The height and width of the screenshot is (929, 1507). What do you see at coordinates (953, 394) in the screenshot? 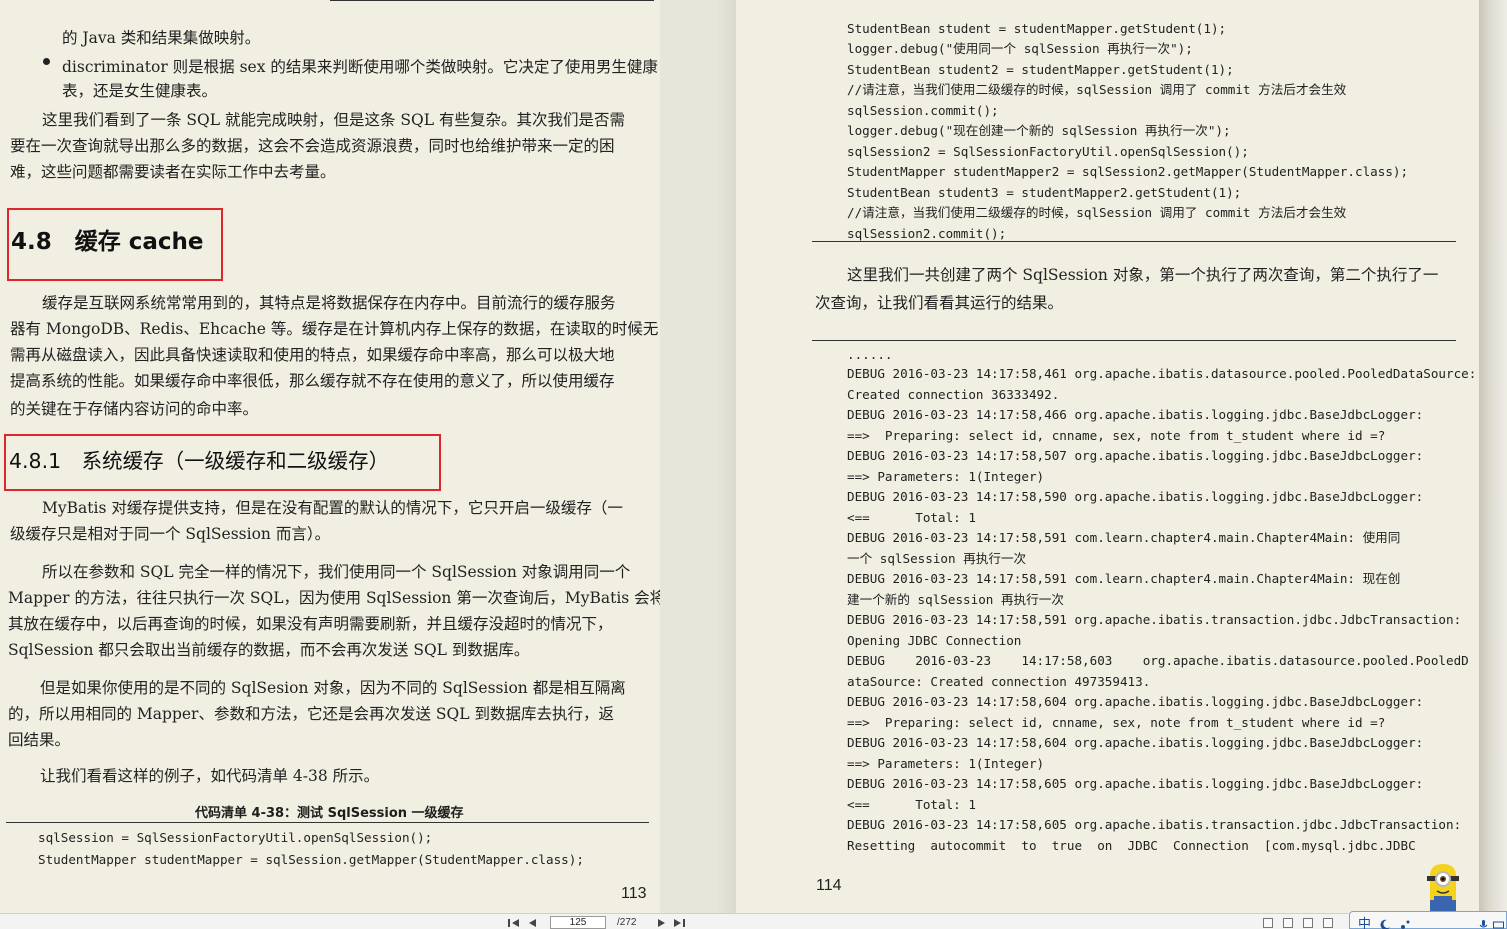
I see `log-line: Created connection 36333492.` at bounding box center [953, 394].